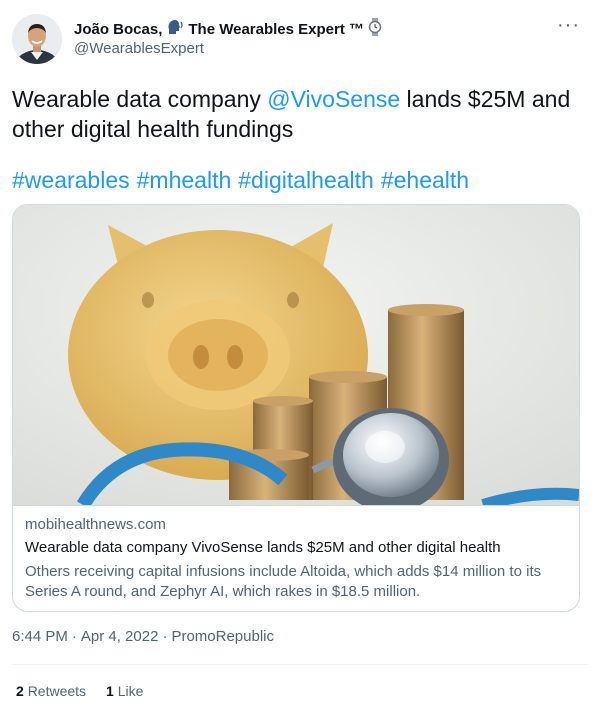  What do you see at coordinates (20, 691) in the screenshot?
I see `retweets-count: 2` at bounding box center [20, 691].